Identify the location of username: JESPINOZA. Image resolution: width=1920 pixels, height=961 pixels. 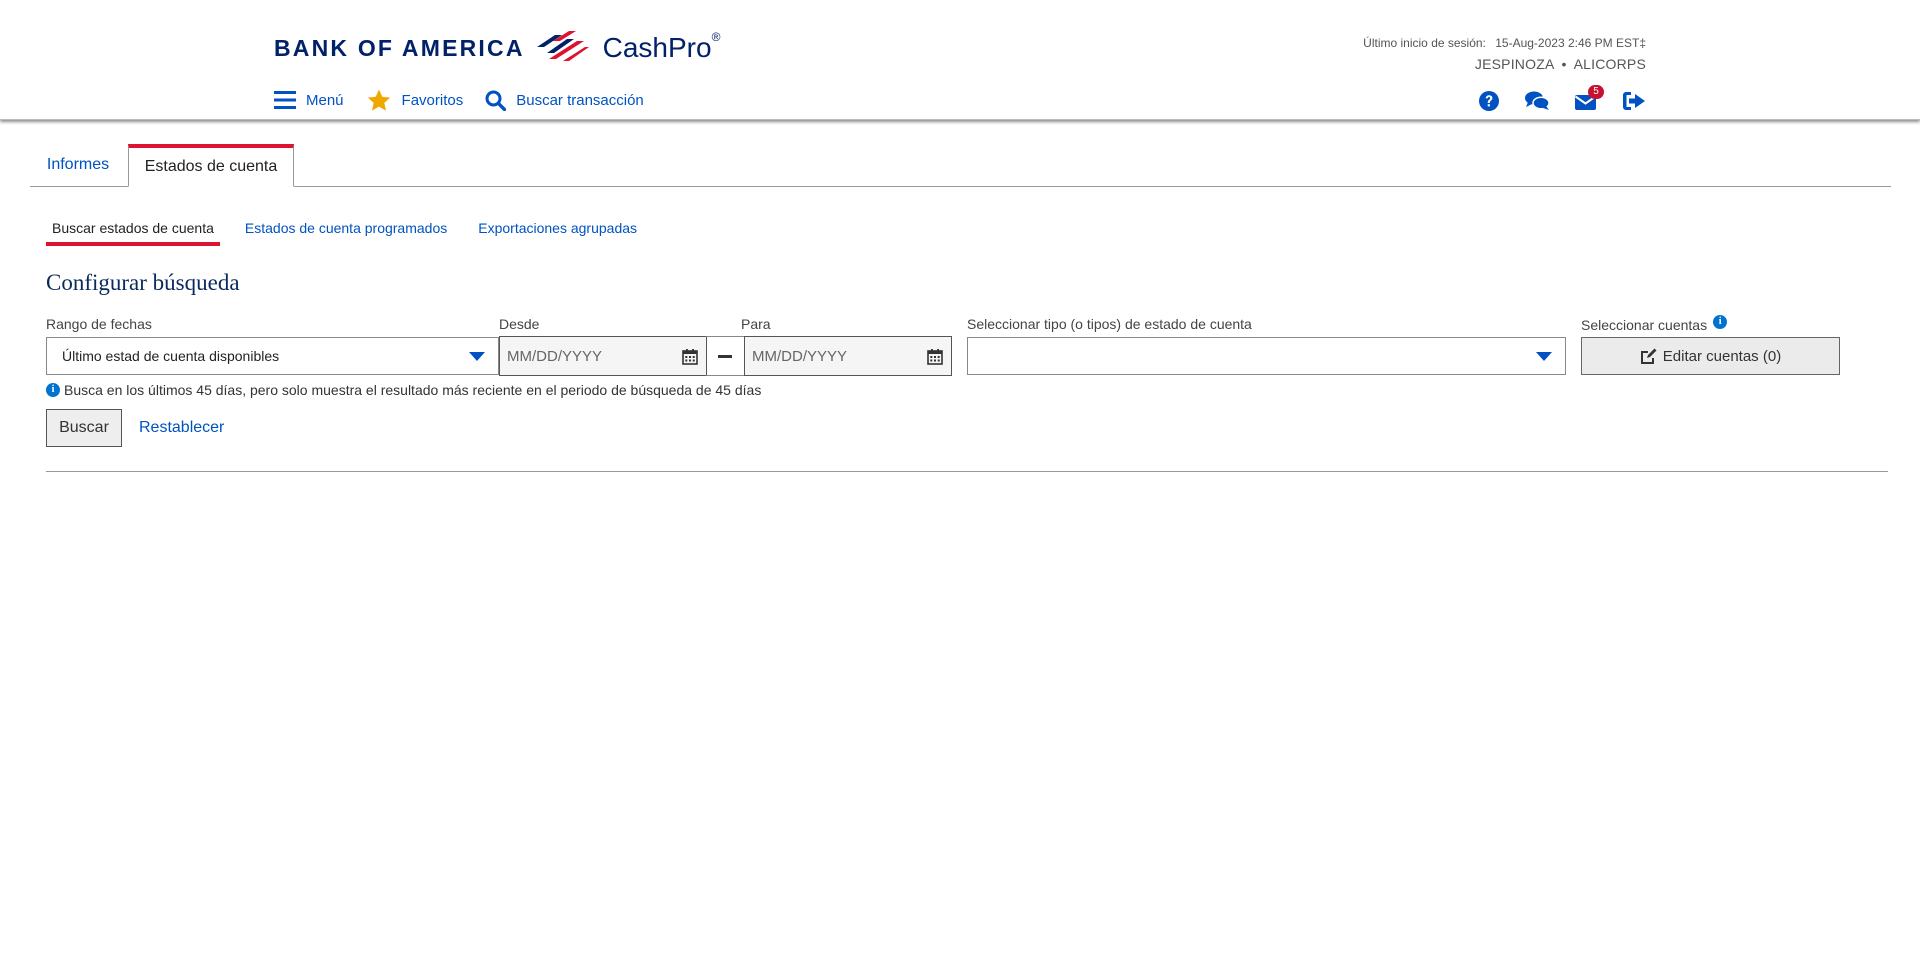
(1514, 64).